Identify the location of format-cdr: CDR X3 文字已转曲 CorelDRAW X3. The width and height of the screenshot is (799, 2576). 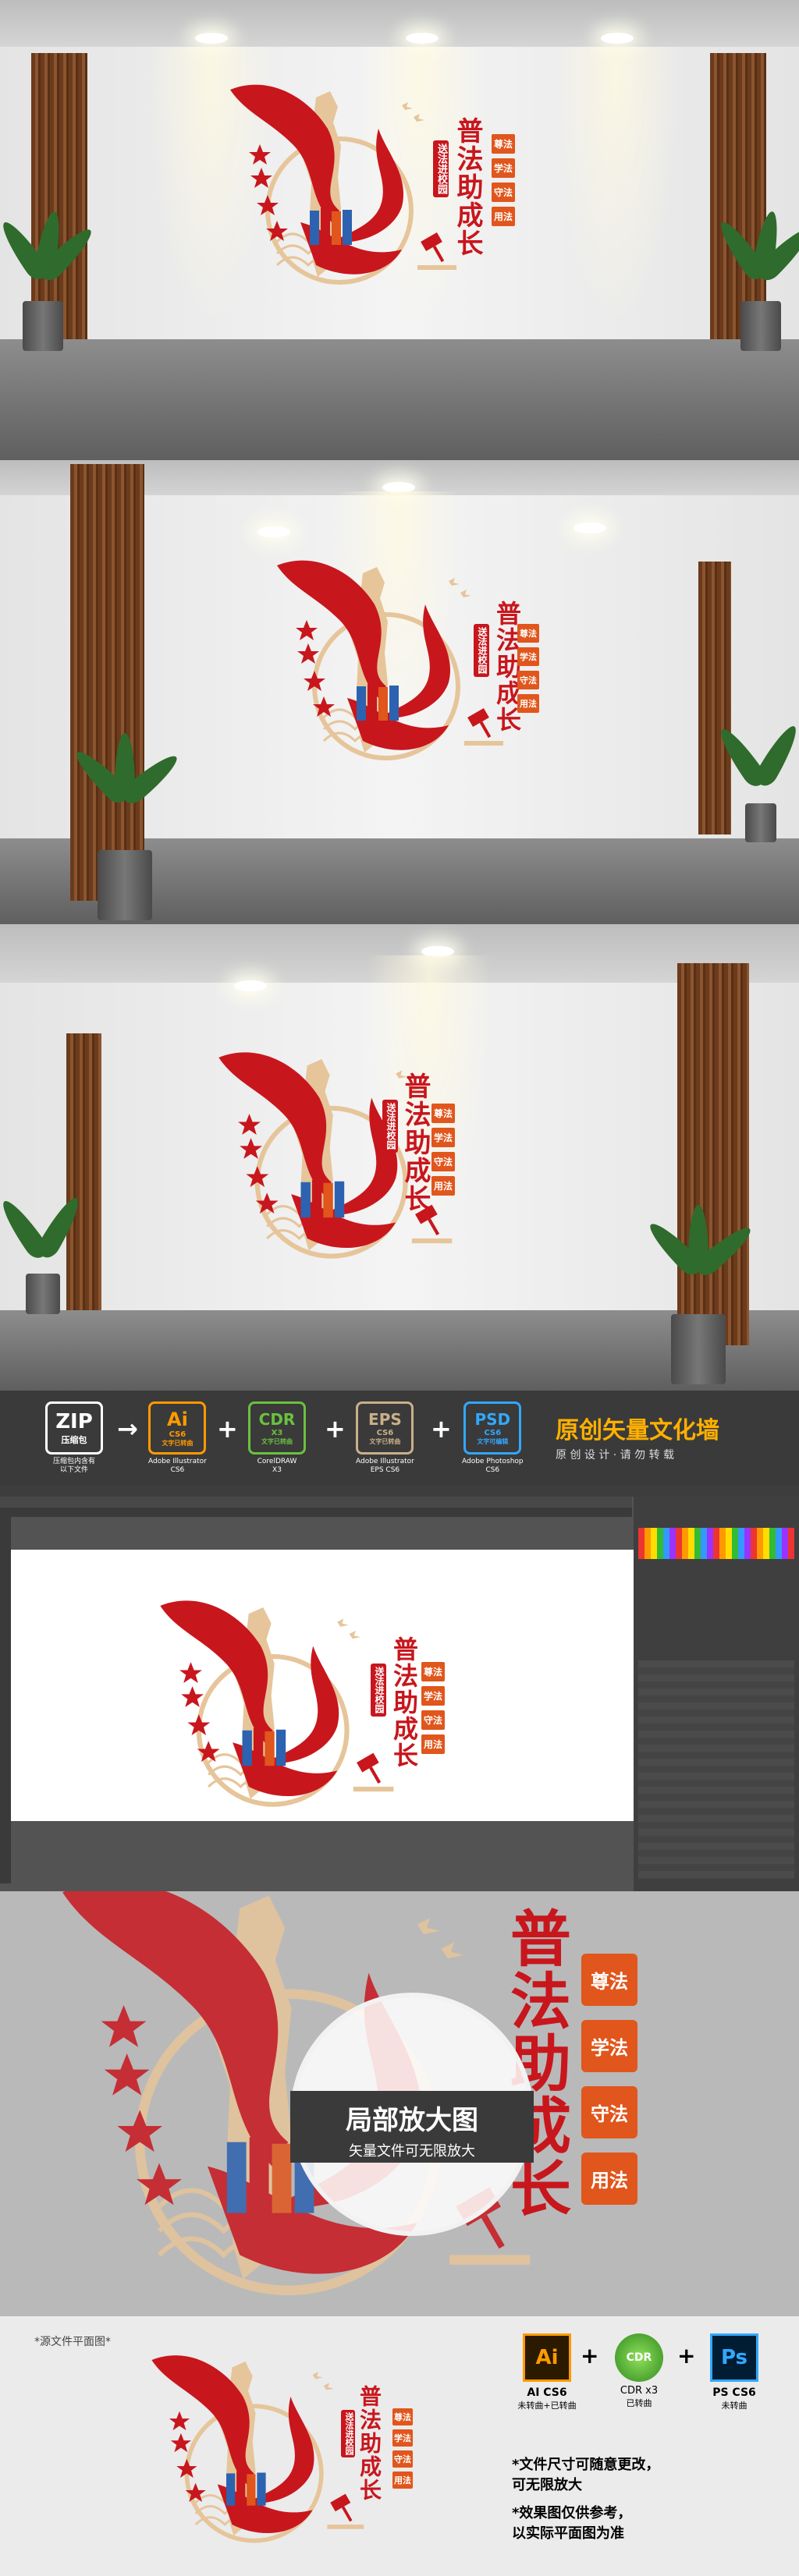
(277, 1438).